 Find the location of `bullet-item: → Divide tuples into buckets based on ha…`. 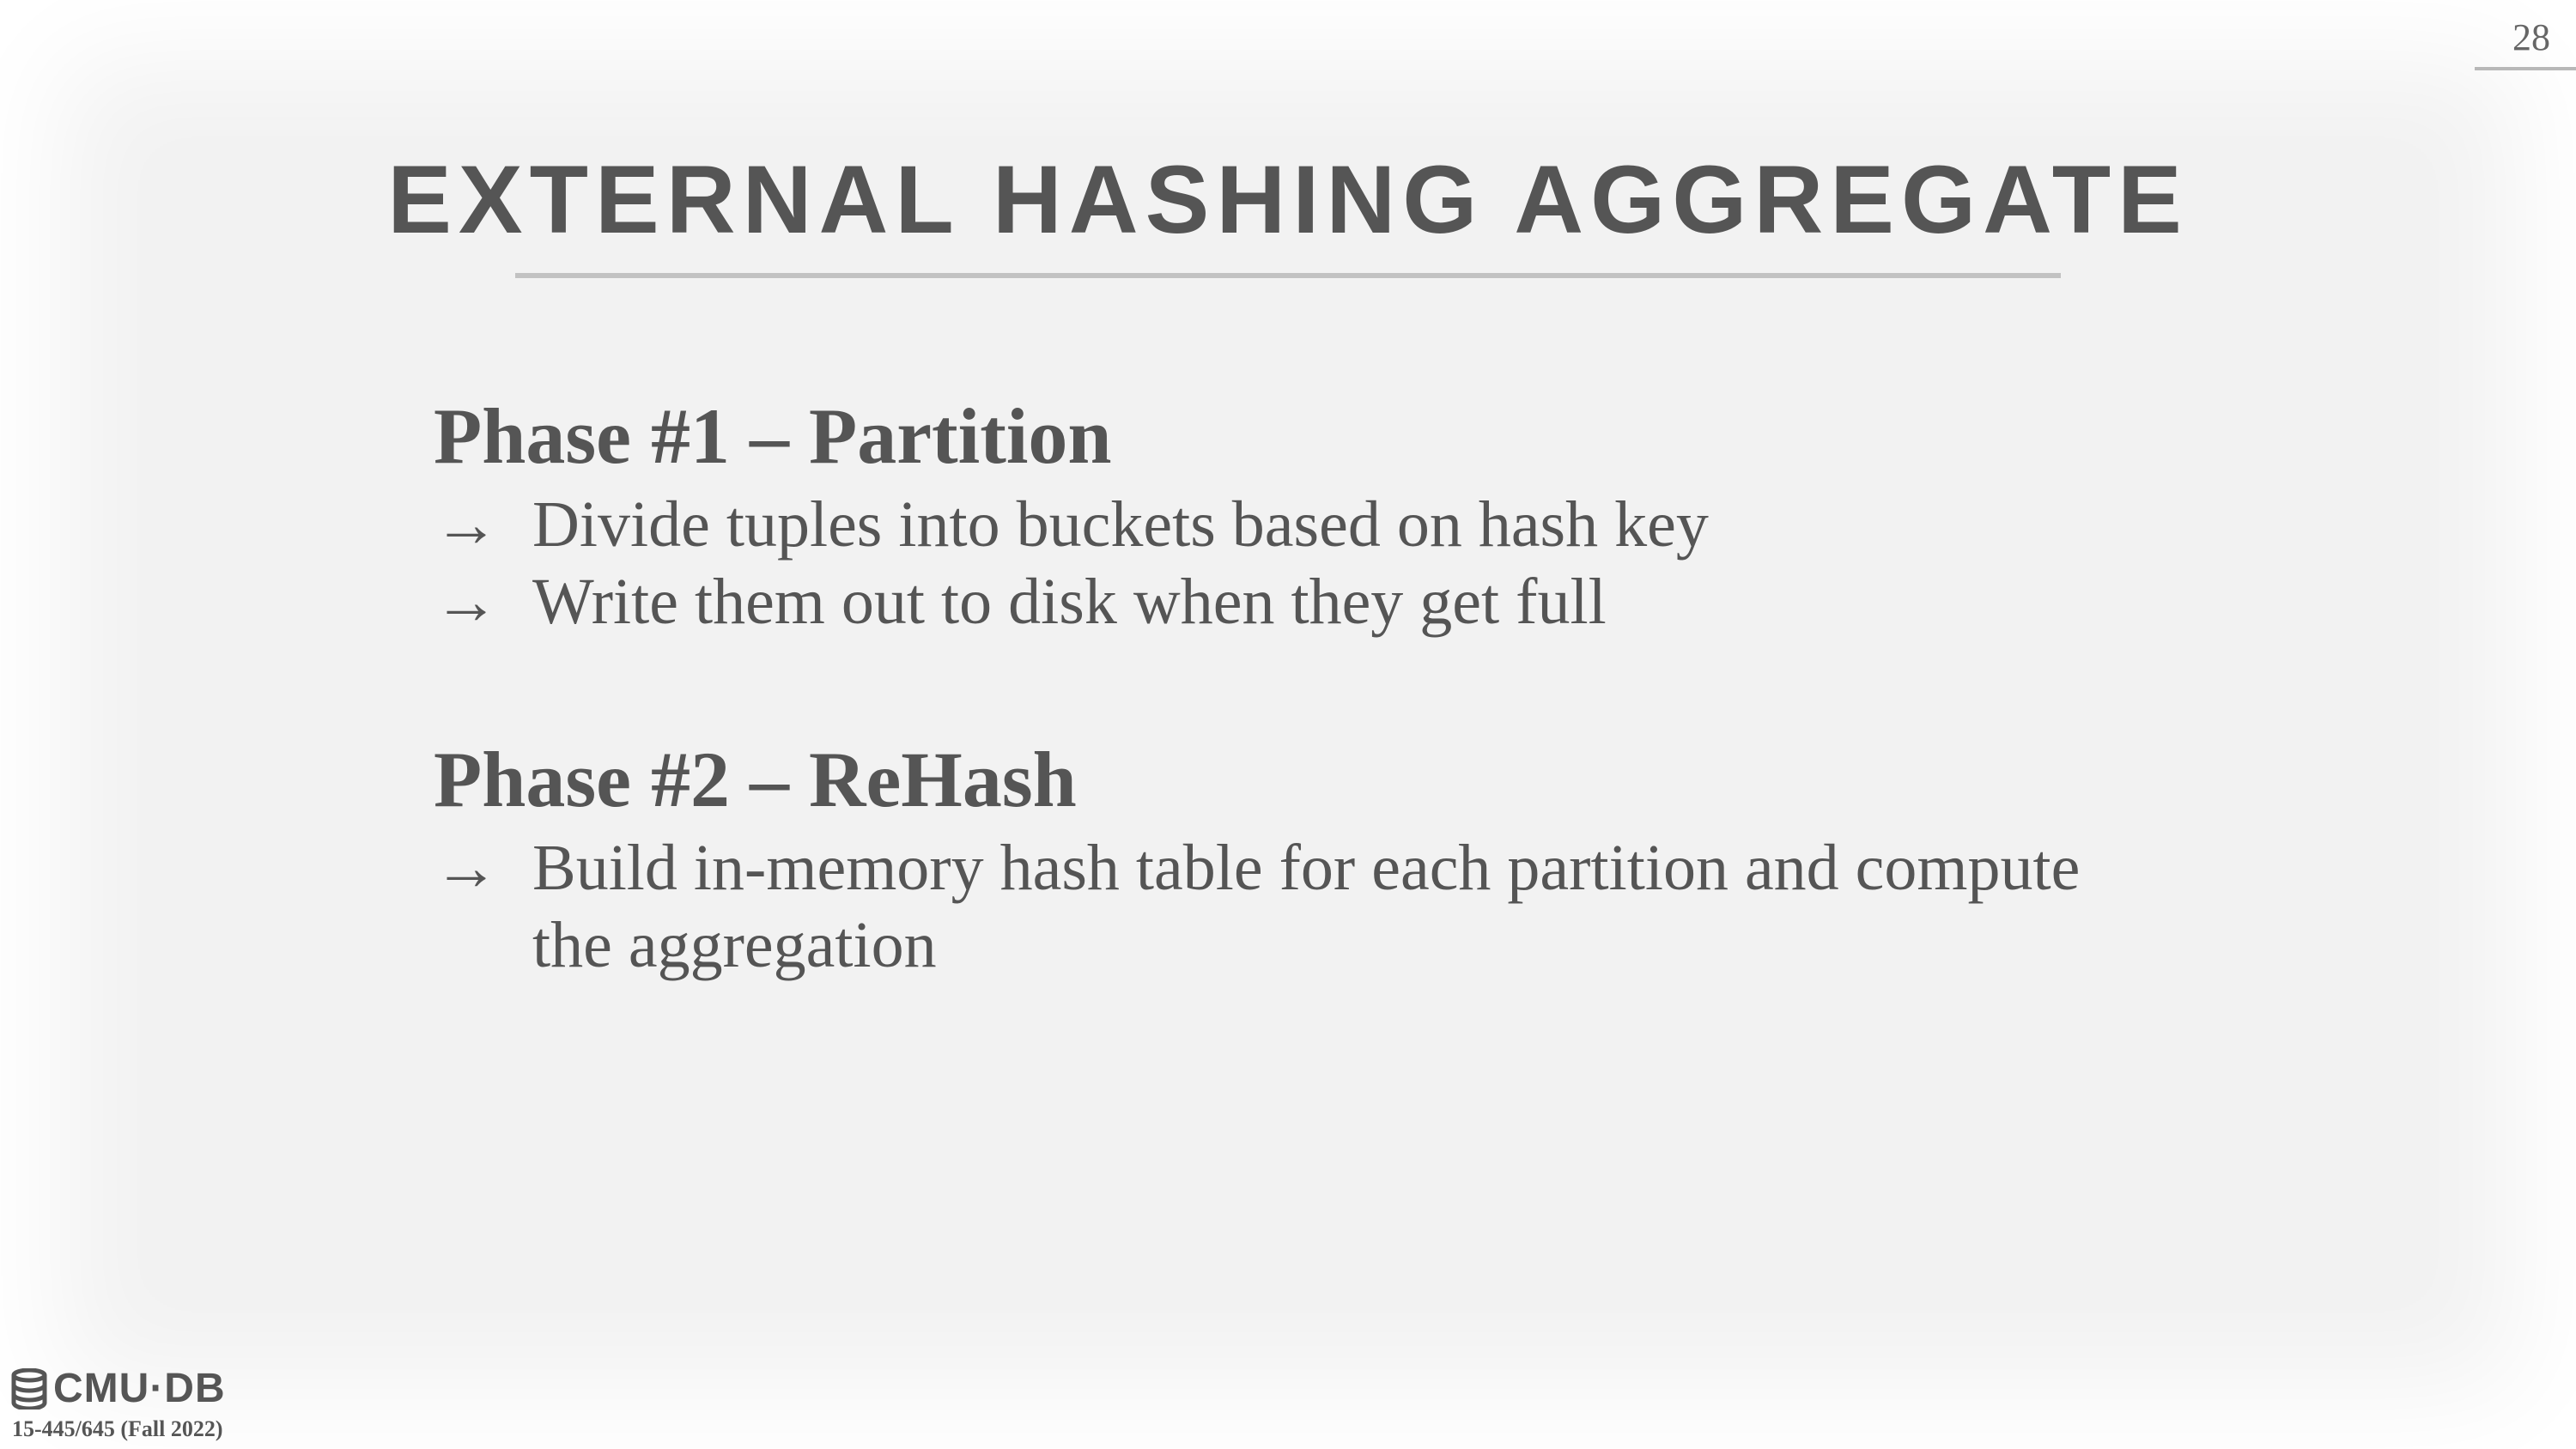

bullet-item: → Divide tuples into buckets based on ha… is located at coordinates (1292, 524).